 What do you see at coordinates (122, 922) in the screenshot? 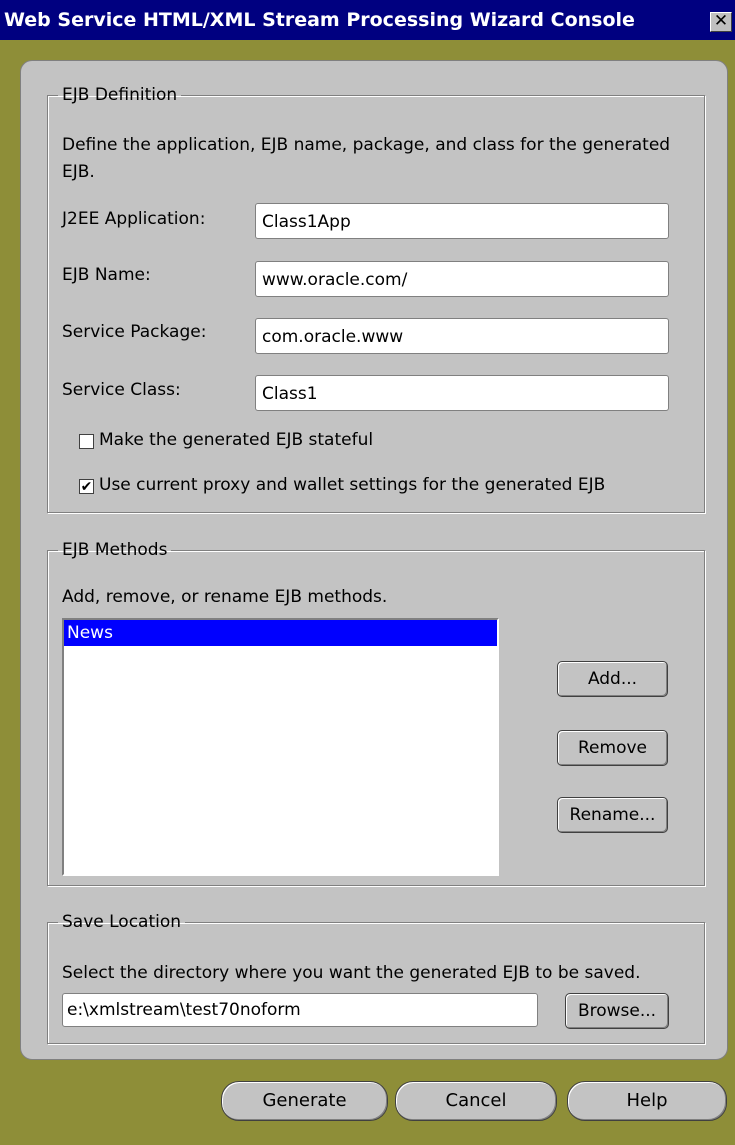
I see `save-location-legend: Save Location` at bounding box center [122, 922].